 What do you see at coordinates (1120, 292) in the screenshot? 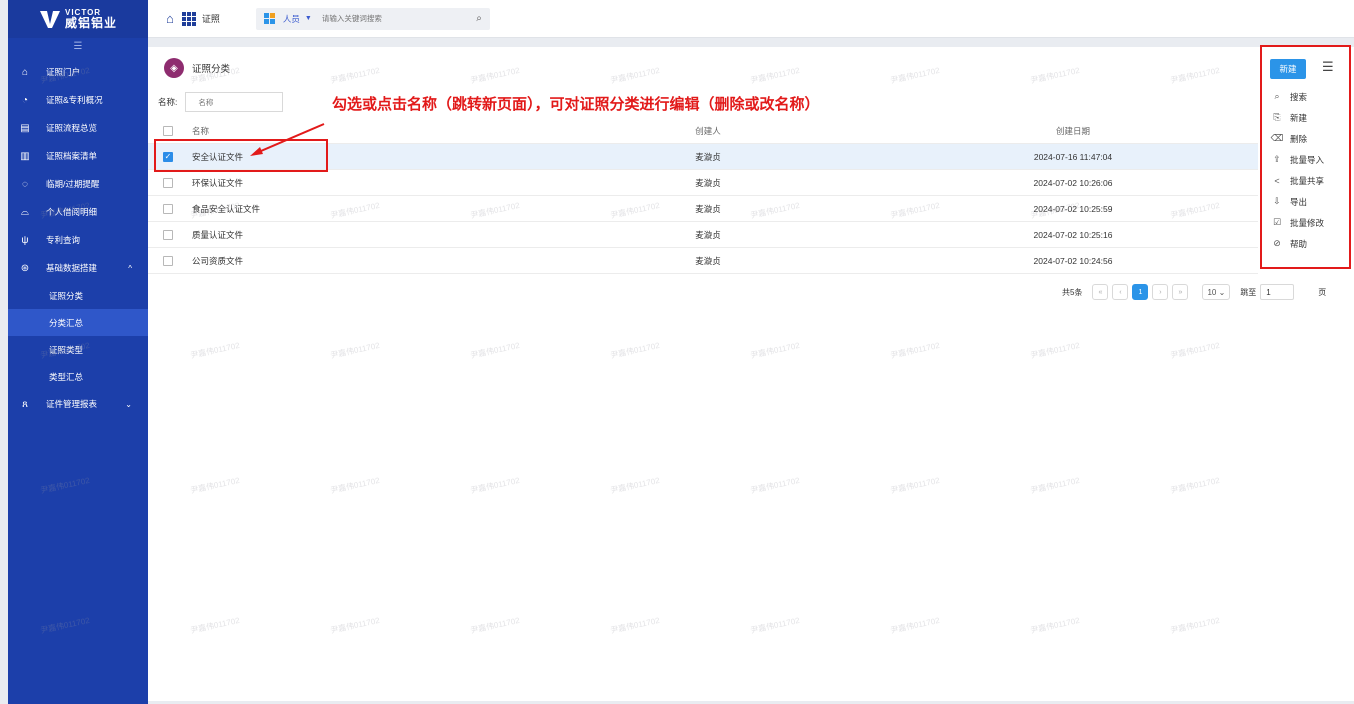
I see `prev-page-icon: ‹` at bounding box center [1120, 292].